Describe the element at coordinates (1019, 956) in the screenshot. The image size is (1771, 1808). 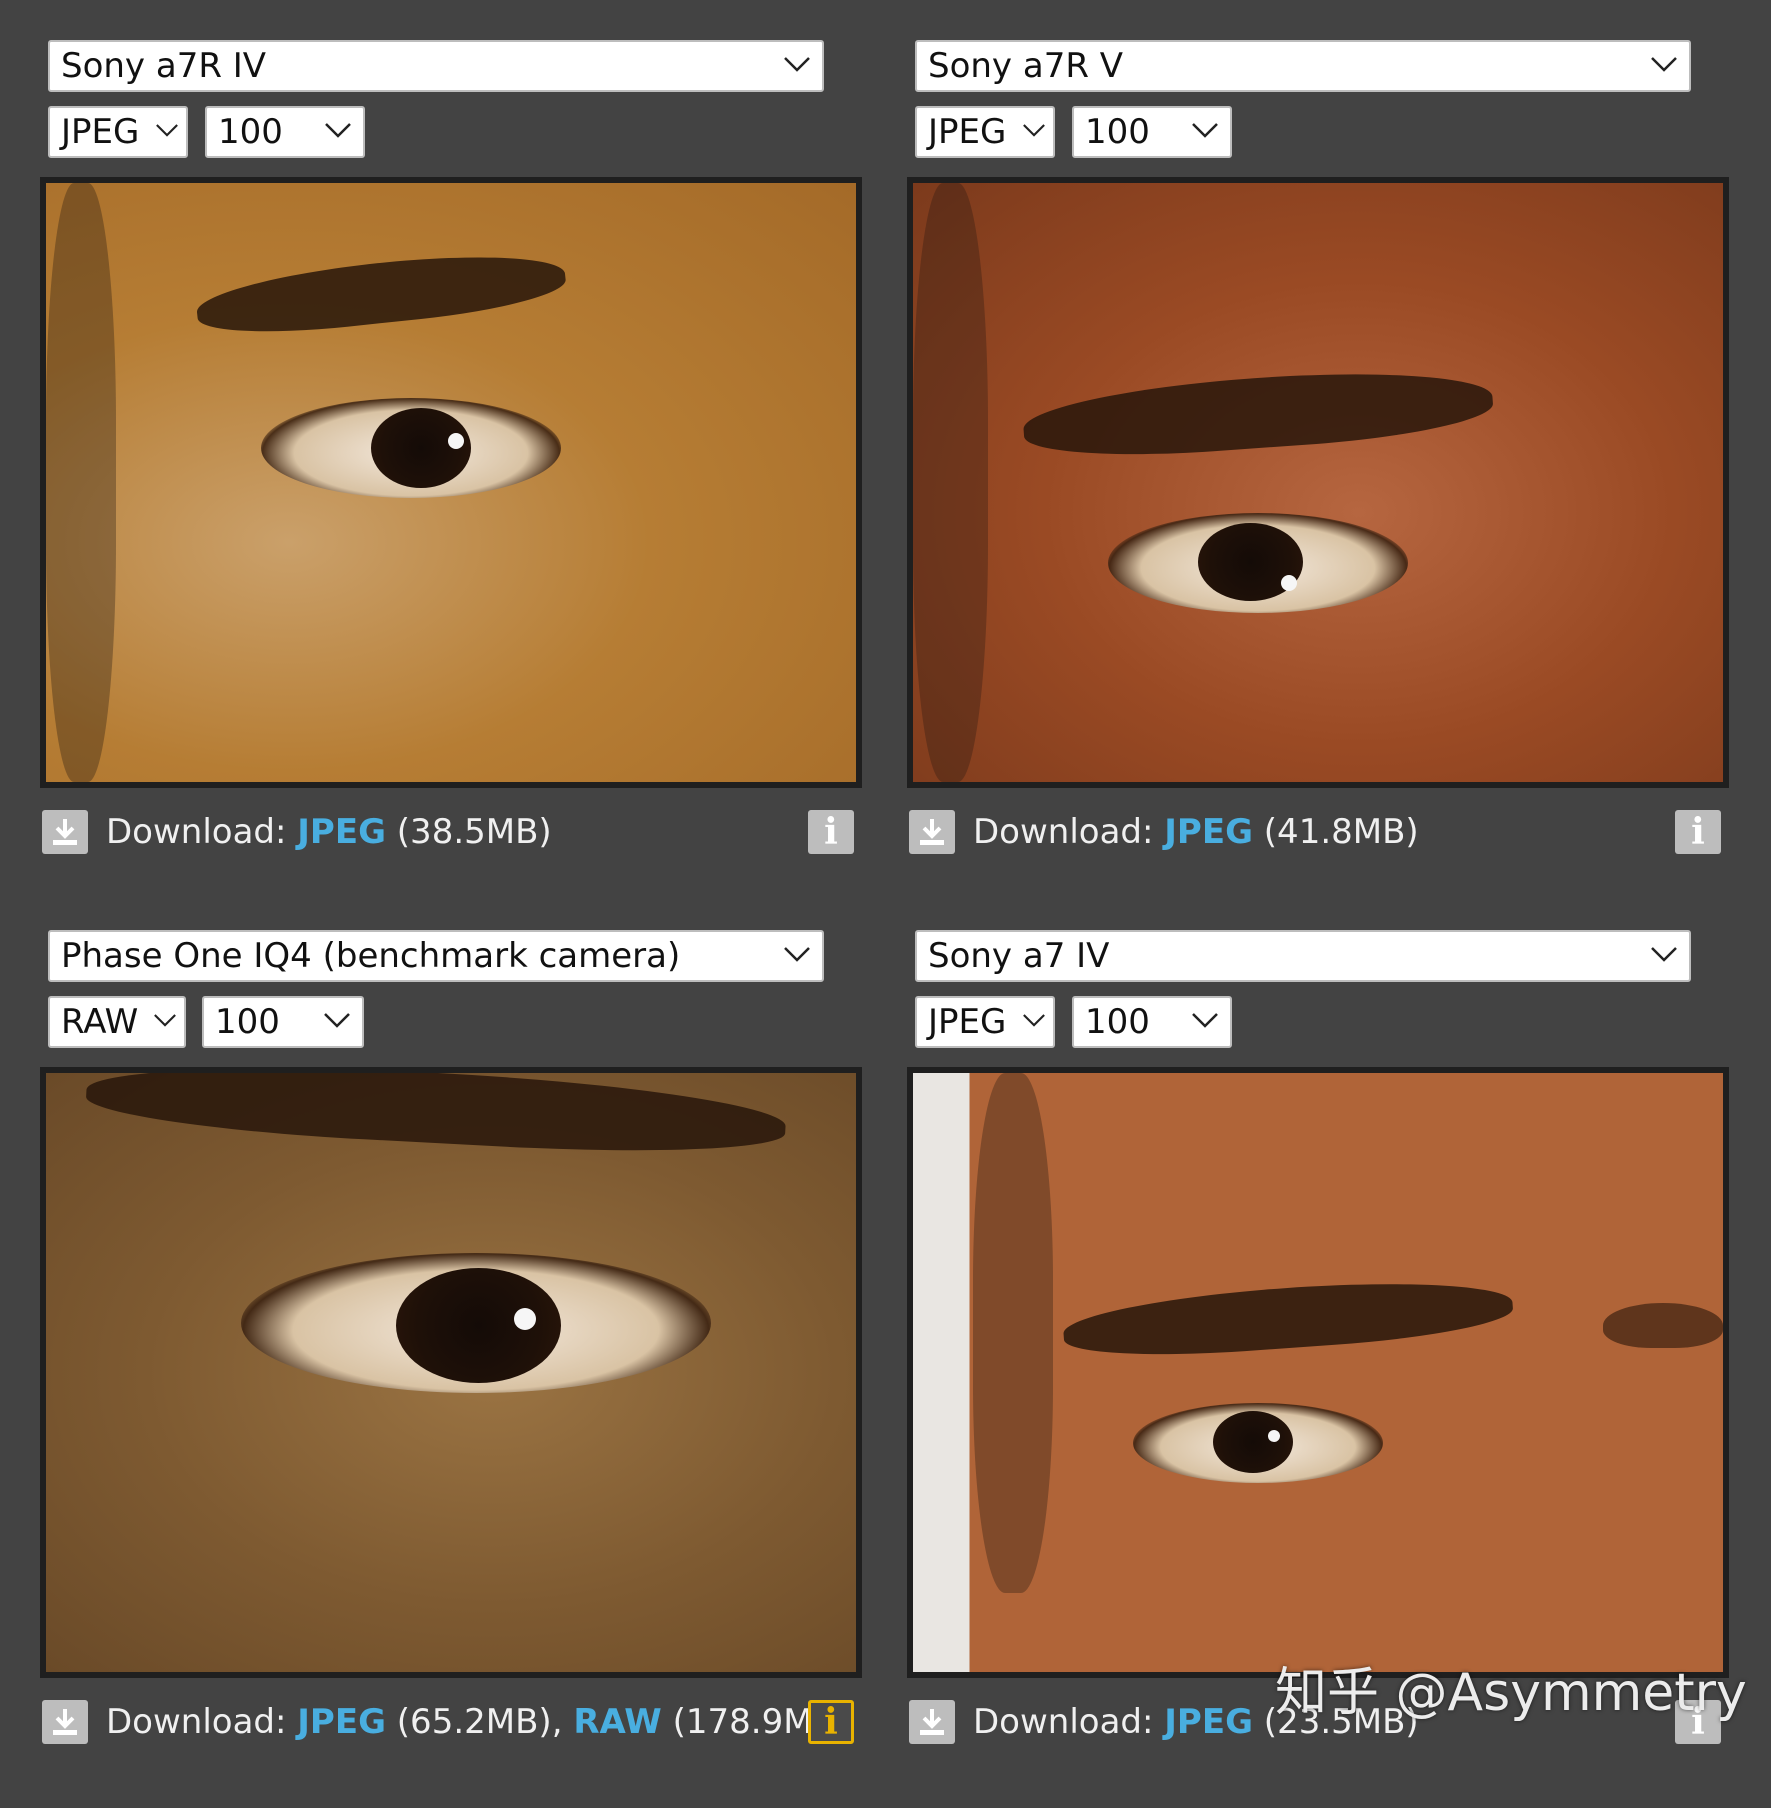
I see `camera-select-value: Sony a7 IV` at that location.